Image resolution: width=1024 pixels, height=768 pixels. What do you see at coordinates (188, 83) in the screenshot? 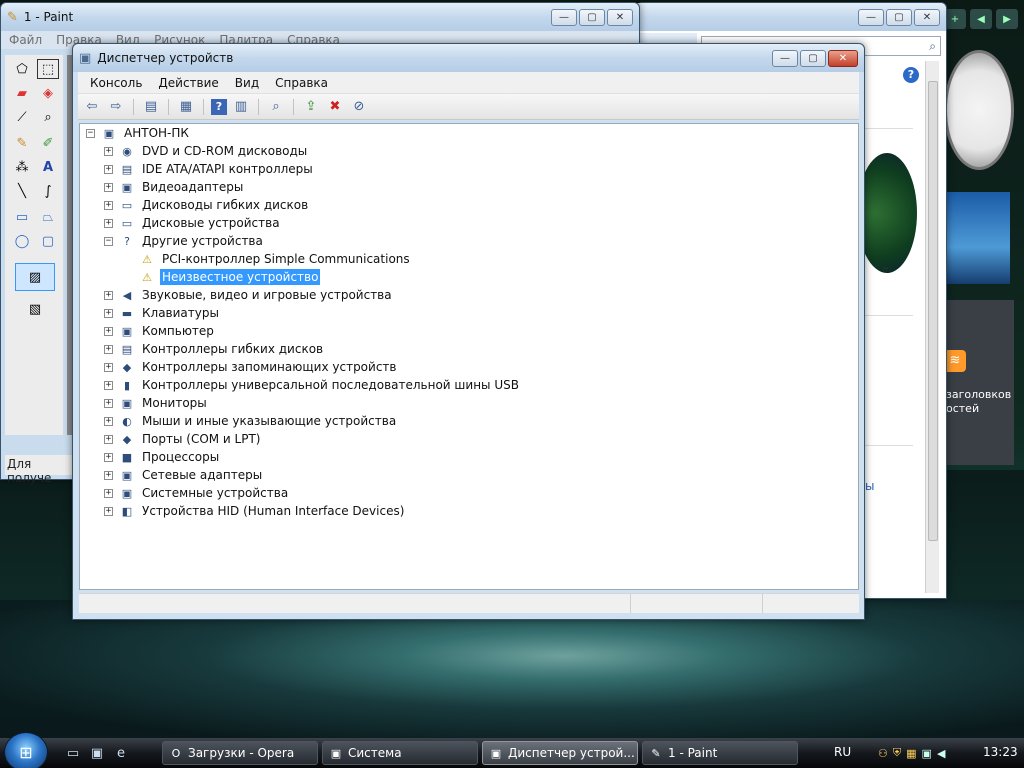
I see `menu-action: Действие` at bounding box center [188, 83].